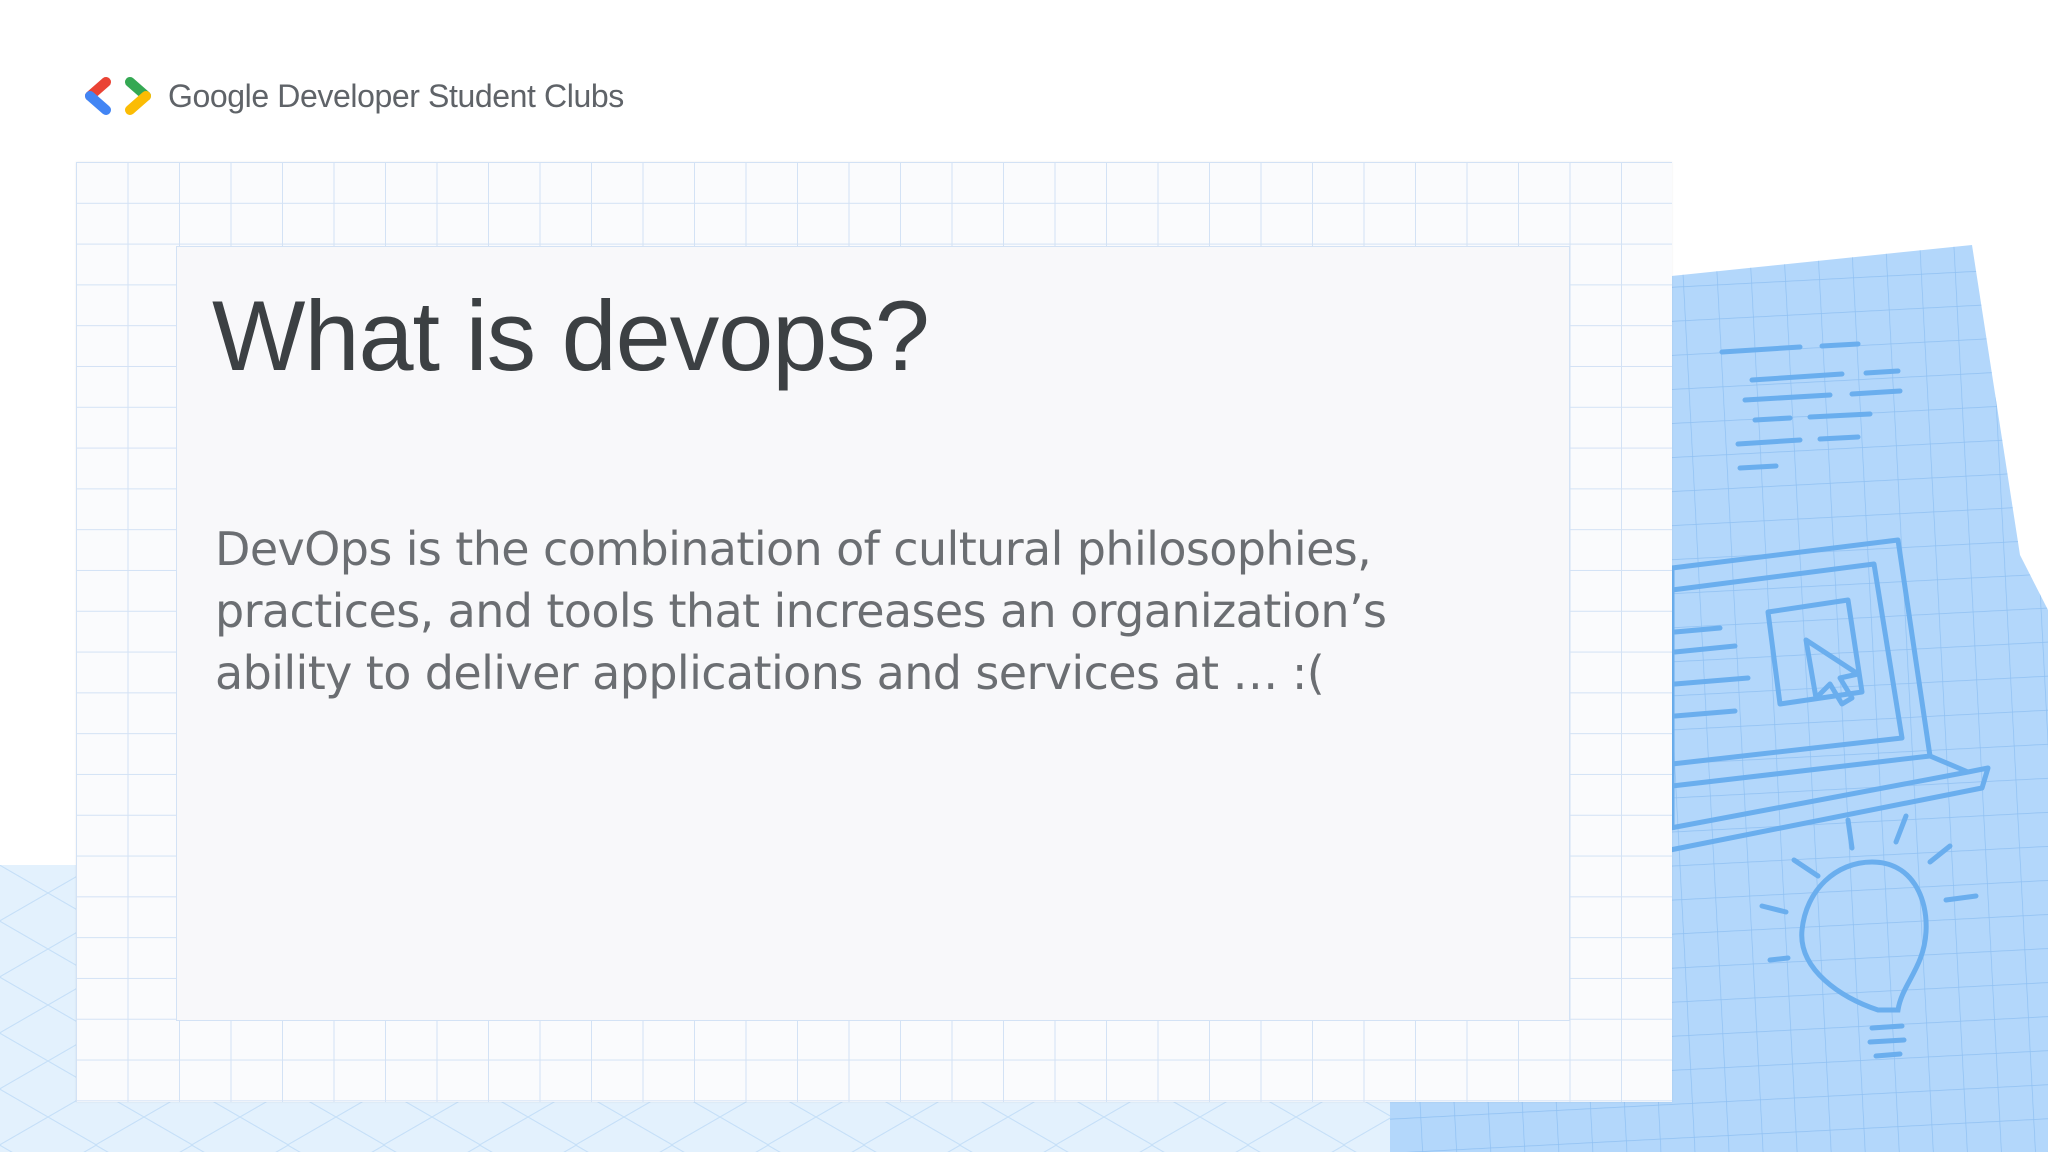 This screenshot has width=2048, height=1152. I want to click on brand-header: Google Developer Student Clubs, so click(353, 96).